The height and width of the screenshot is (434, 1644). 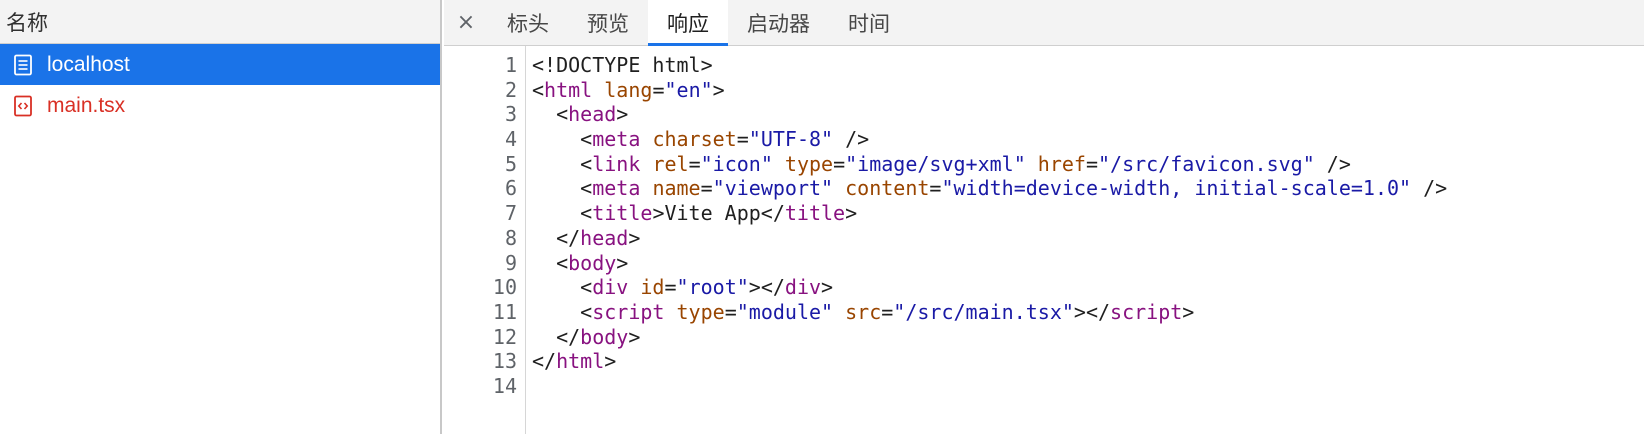 What do you see at coordinates (592, 262) in the screenshot?
I see `code-token: body` at bounding box center [592, 262].